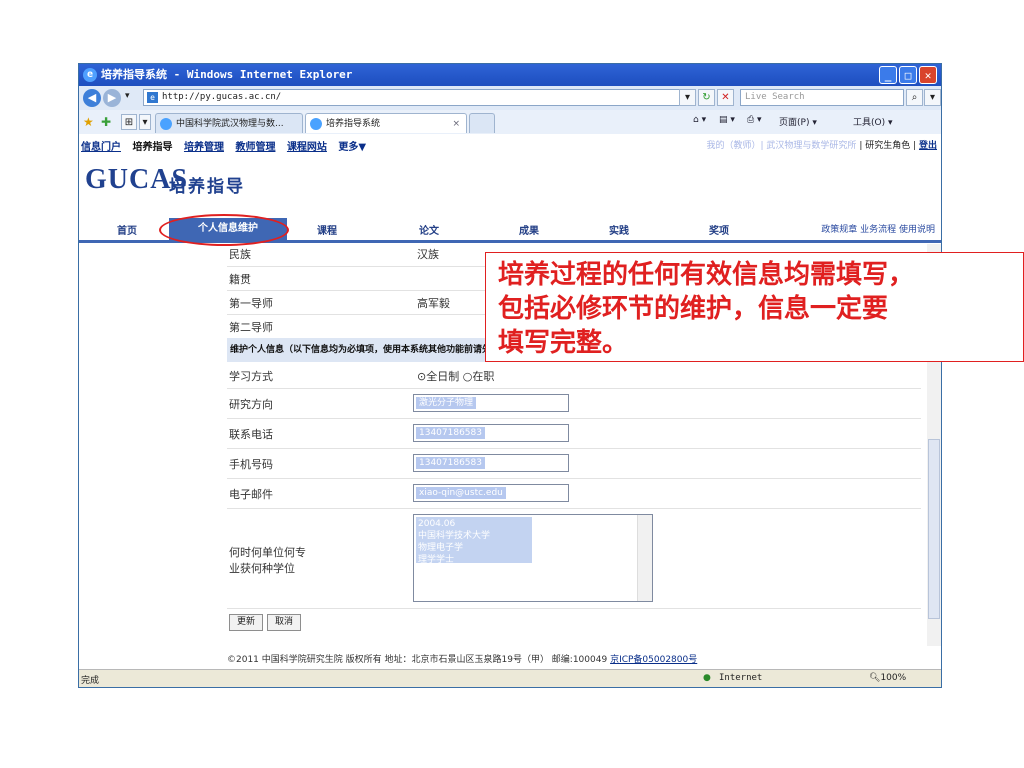 Image resolution: width=1024 pixels, height=768 pixels. I want to click on form-row: 研究方向 激光分子物理, so click(574, 403).